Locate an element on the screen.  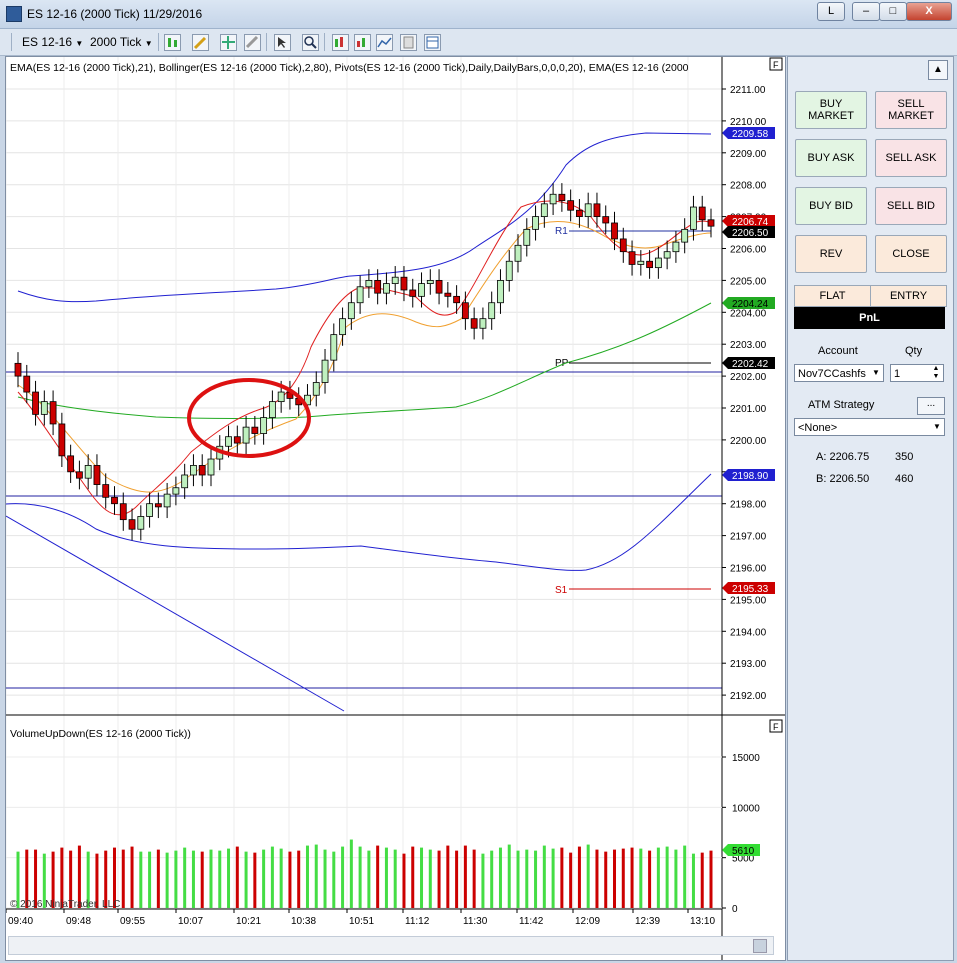
svg-text: 2202.42 is located at coordinates (750, 364).